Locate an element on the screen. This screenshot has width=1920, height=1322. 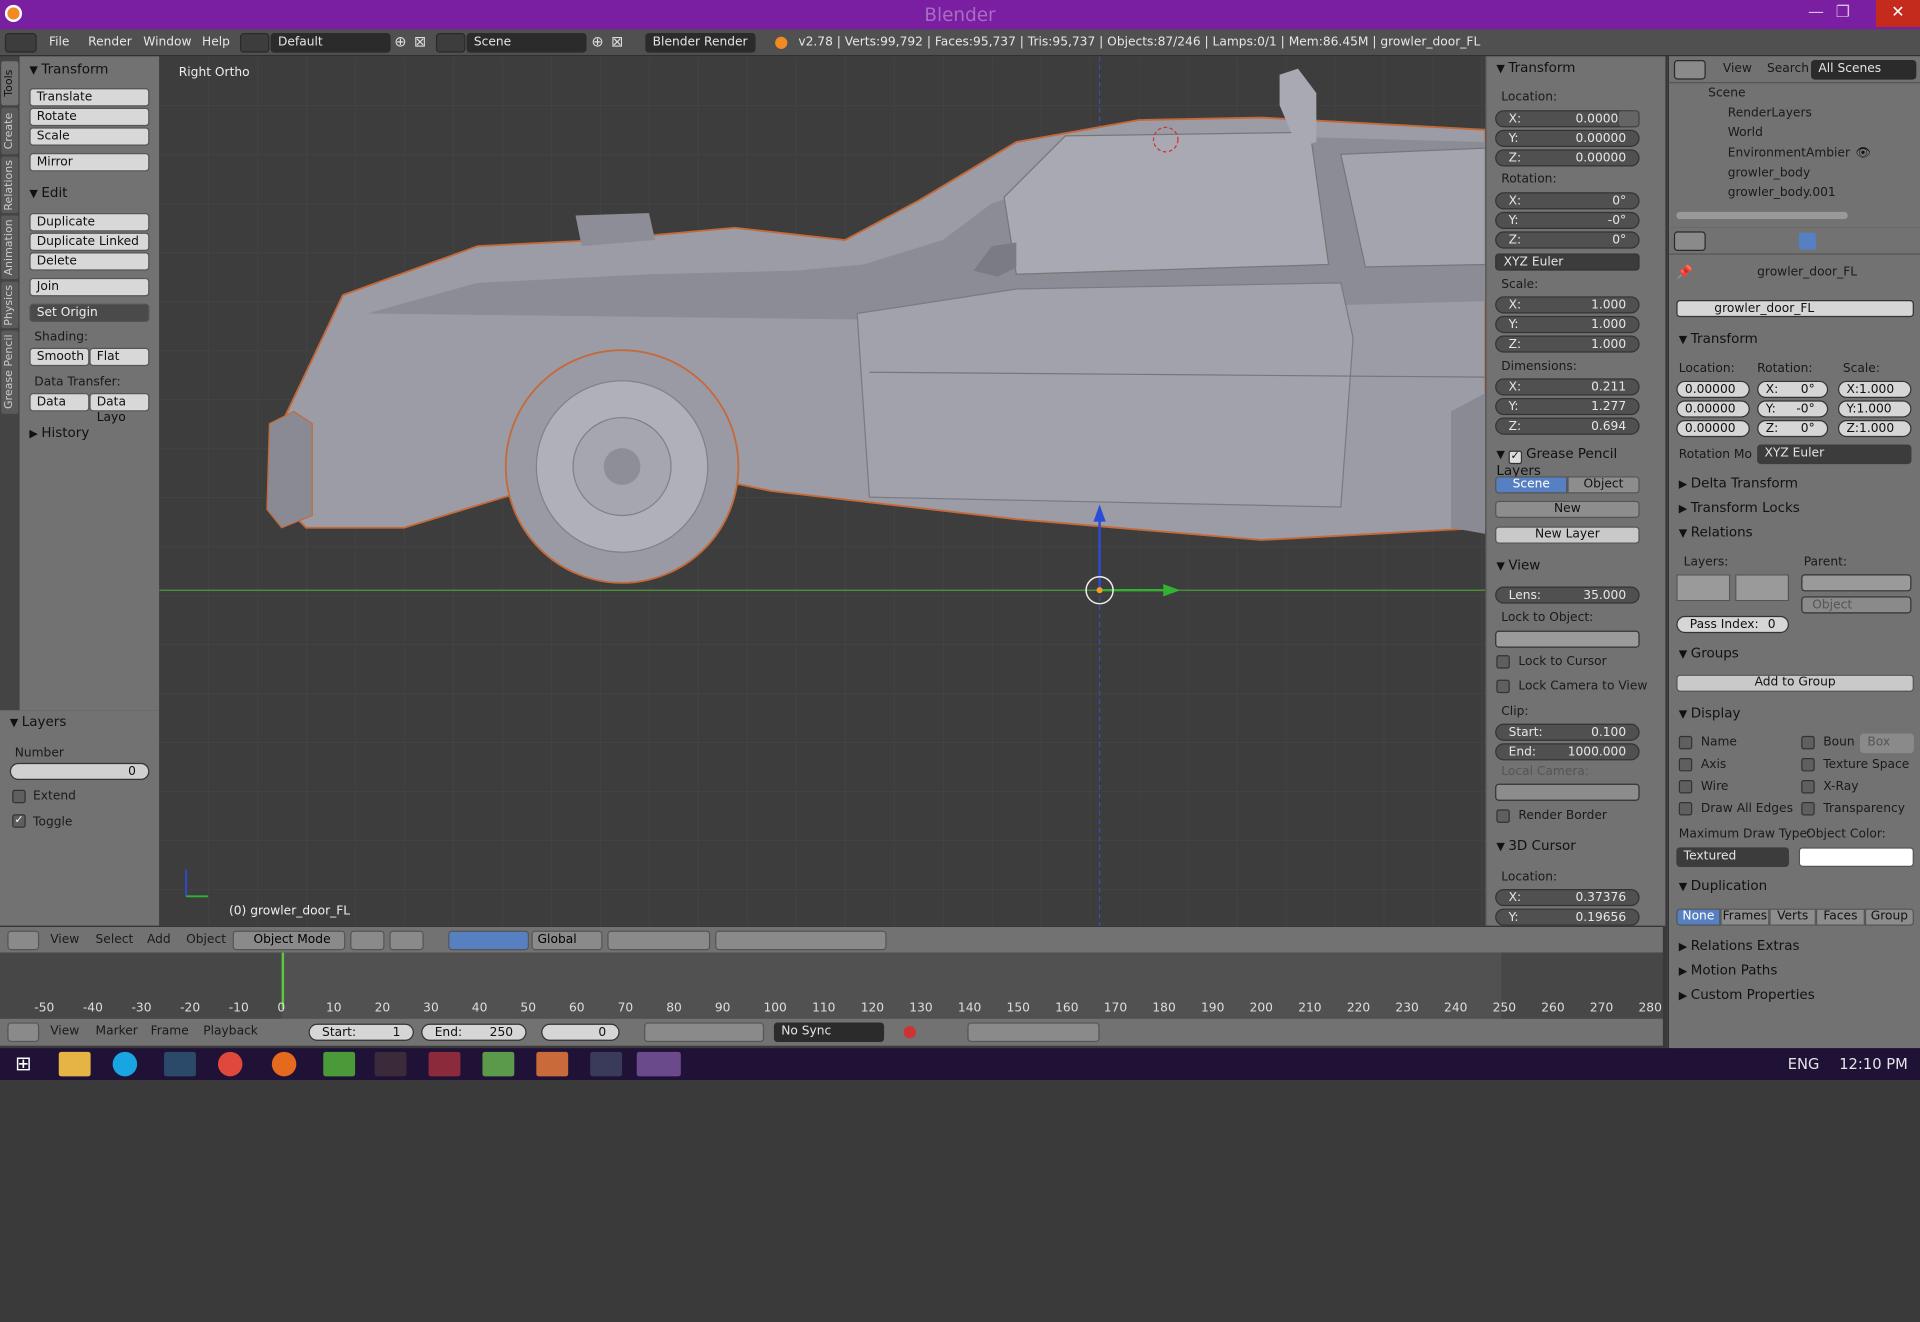
tab-create: Create is located at coordinates (10, 131).